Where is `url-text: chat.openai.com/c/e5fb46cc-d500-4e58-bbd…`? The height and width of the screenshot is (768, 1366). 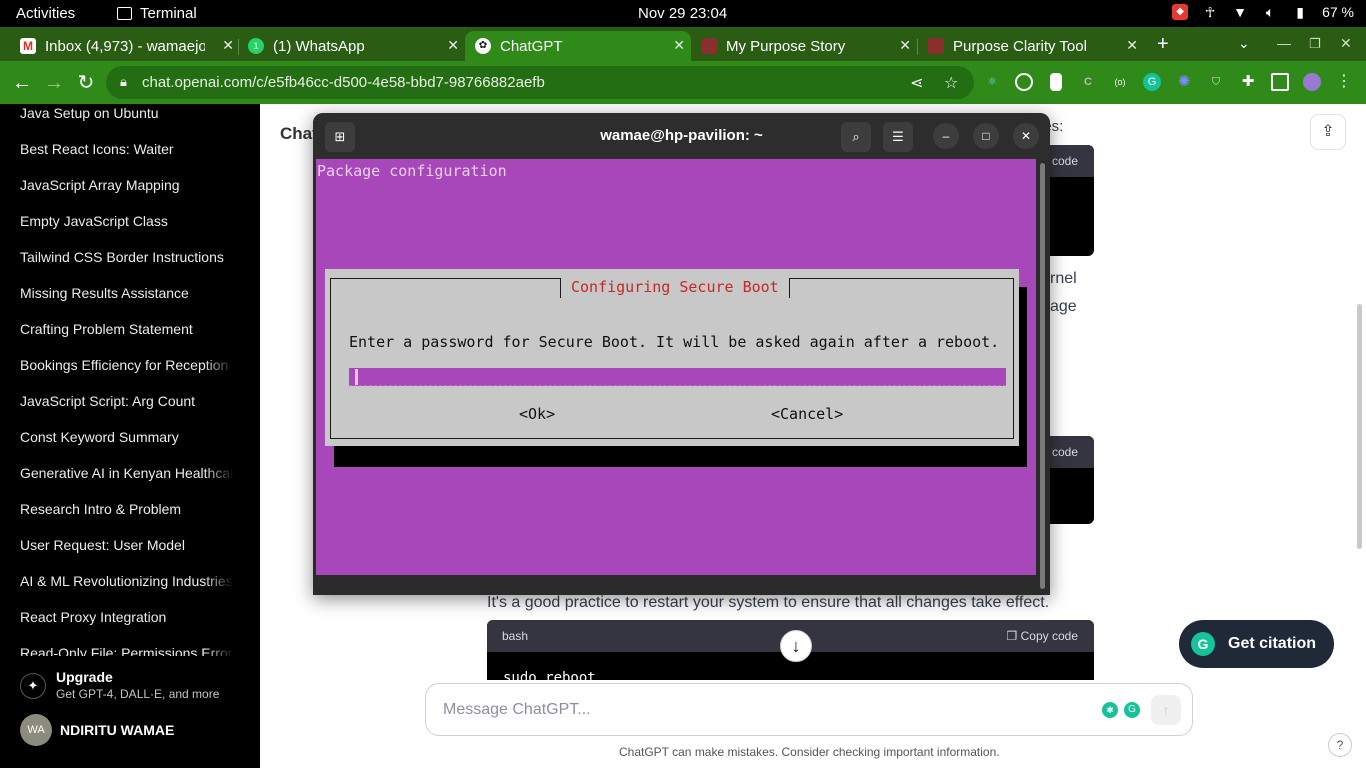
url-text: chat.openai.com/c/e5fb46cc-d500-4e58-bbd… is located at coordinates (343, 82).